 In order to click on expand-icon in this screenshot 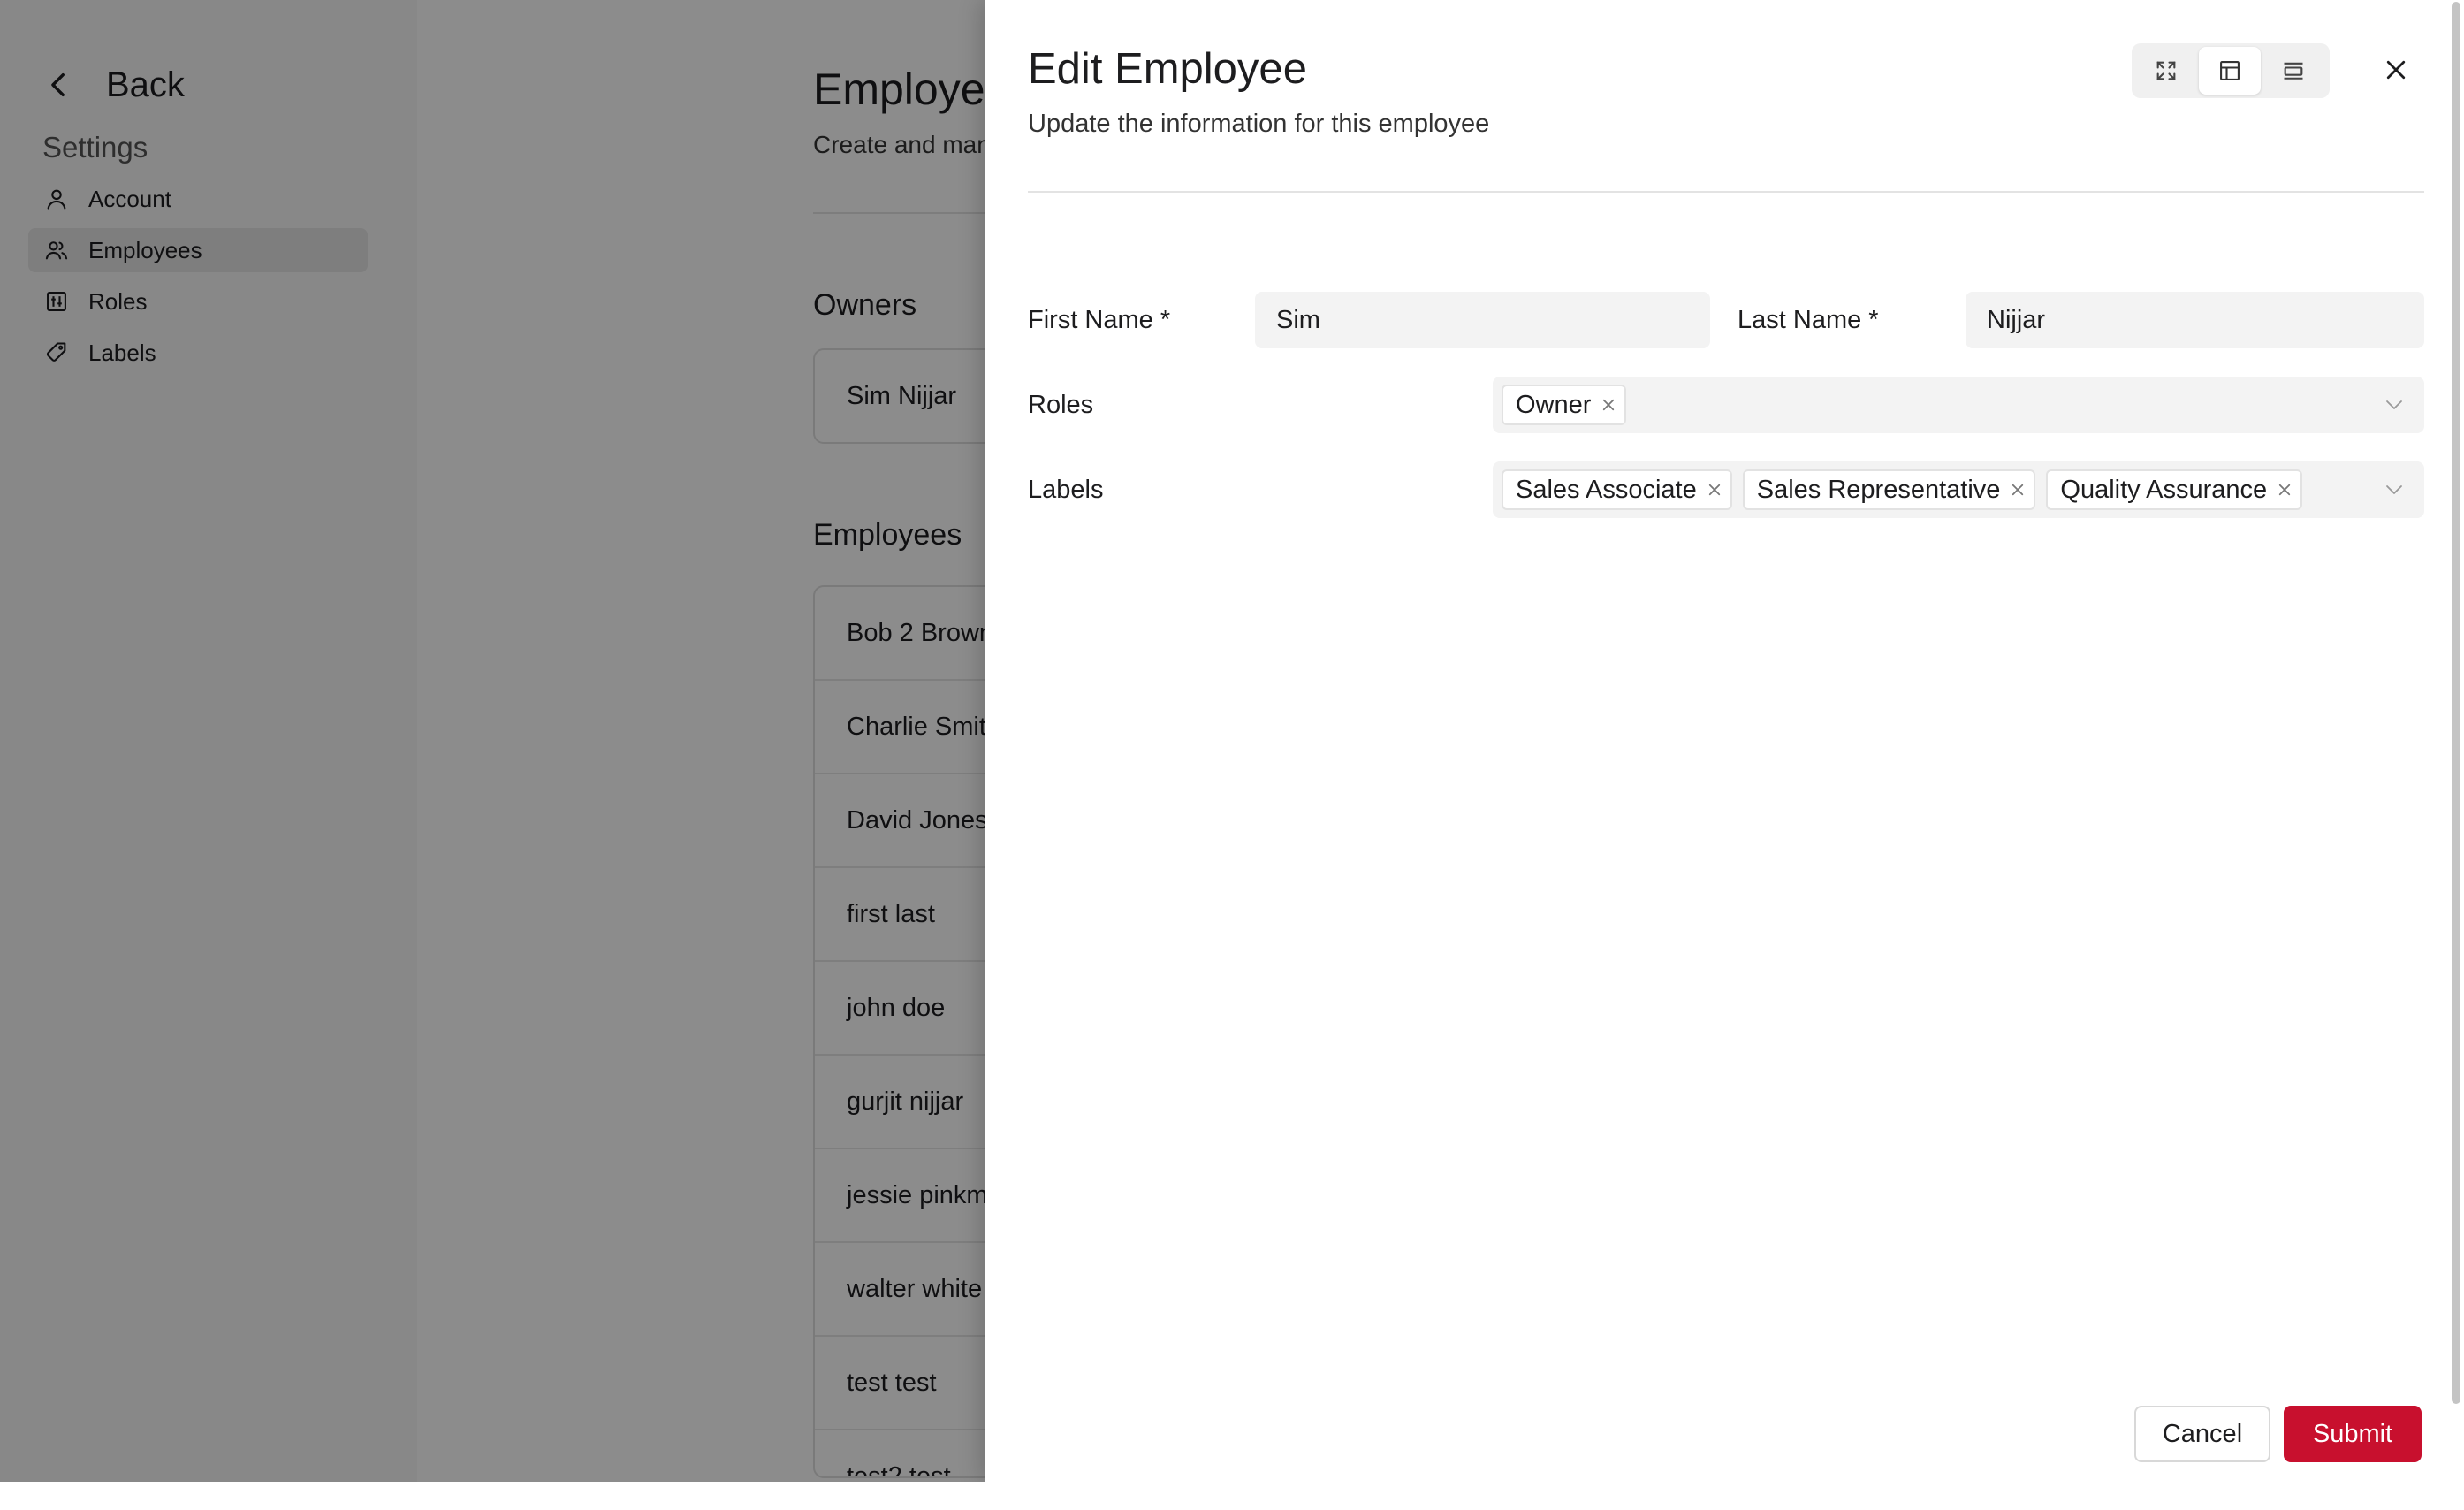, I will do `click(2166, 70)`.